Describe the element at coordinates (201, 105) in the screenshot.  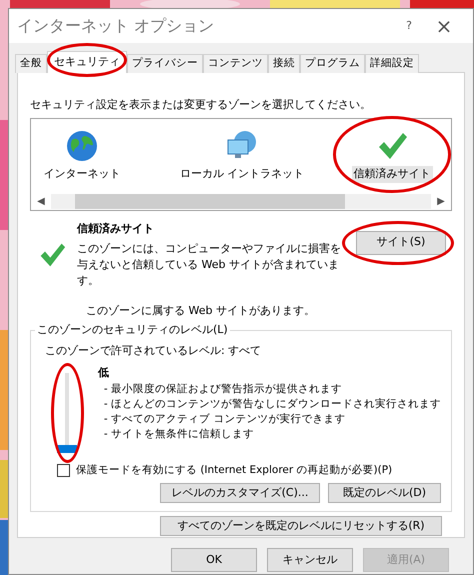
I see `instruction-text: セキュリティ設定を表示または変更するゾーンを選択してください。` at that location.